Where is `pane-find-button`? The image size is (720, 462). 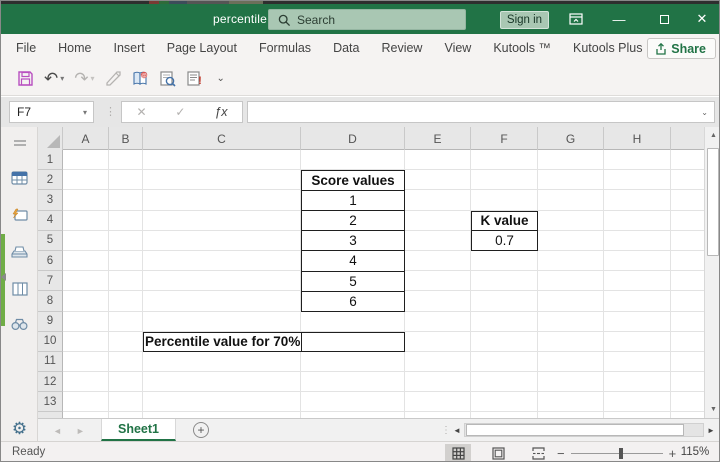
pane-find-button is located at coordinates (19, 324).